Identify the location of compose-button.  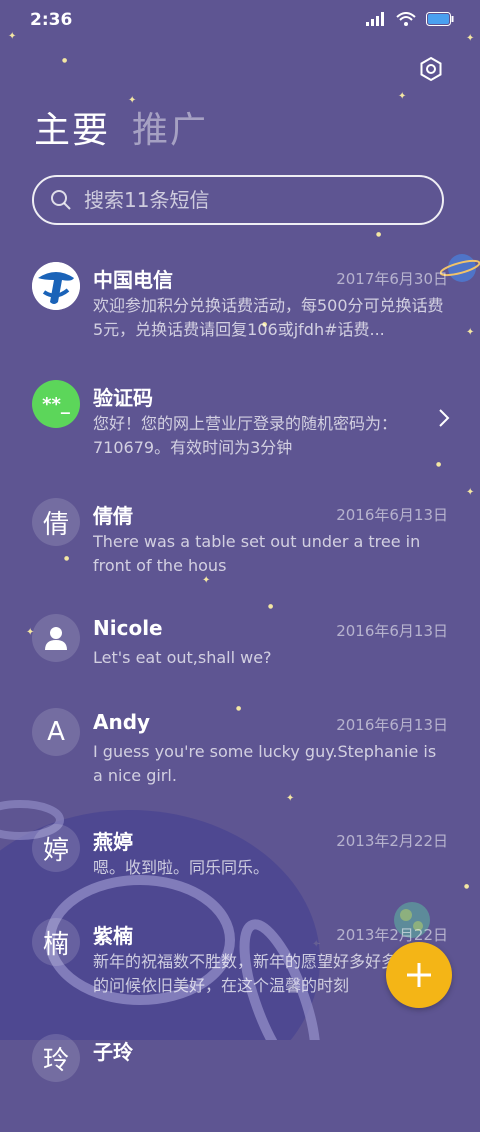
(419, 975).